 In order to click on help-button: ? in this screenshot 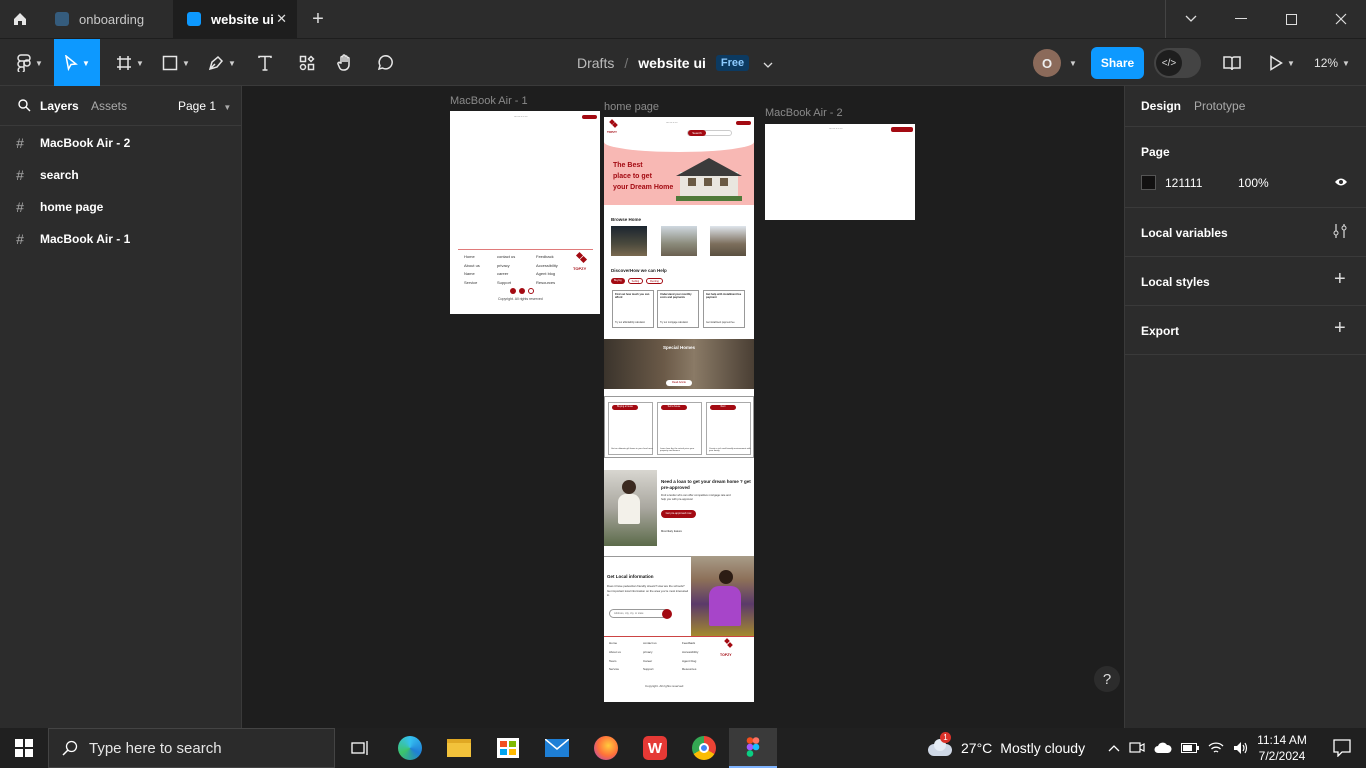, I will do `click(1107, 679)`.